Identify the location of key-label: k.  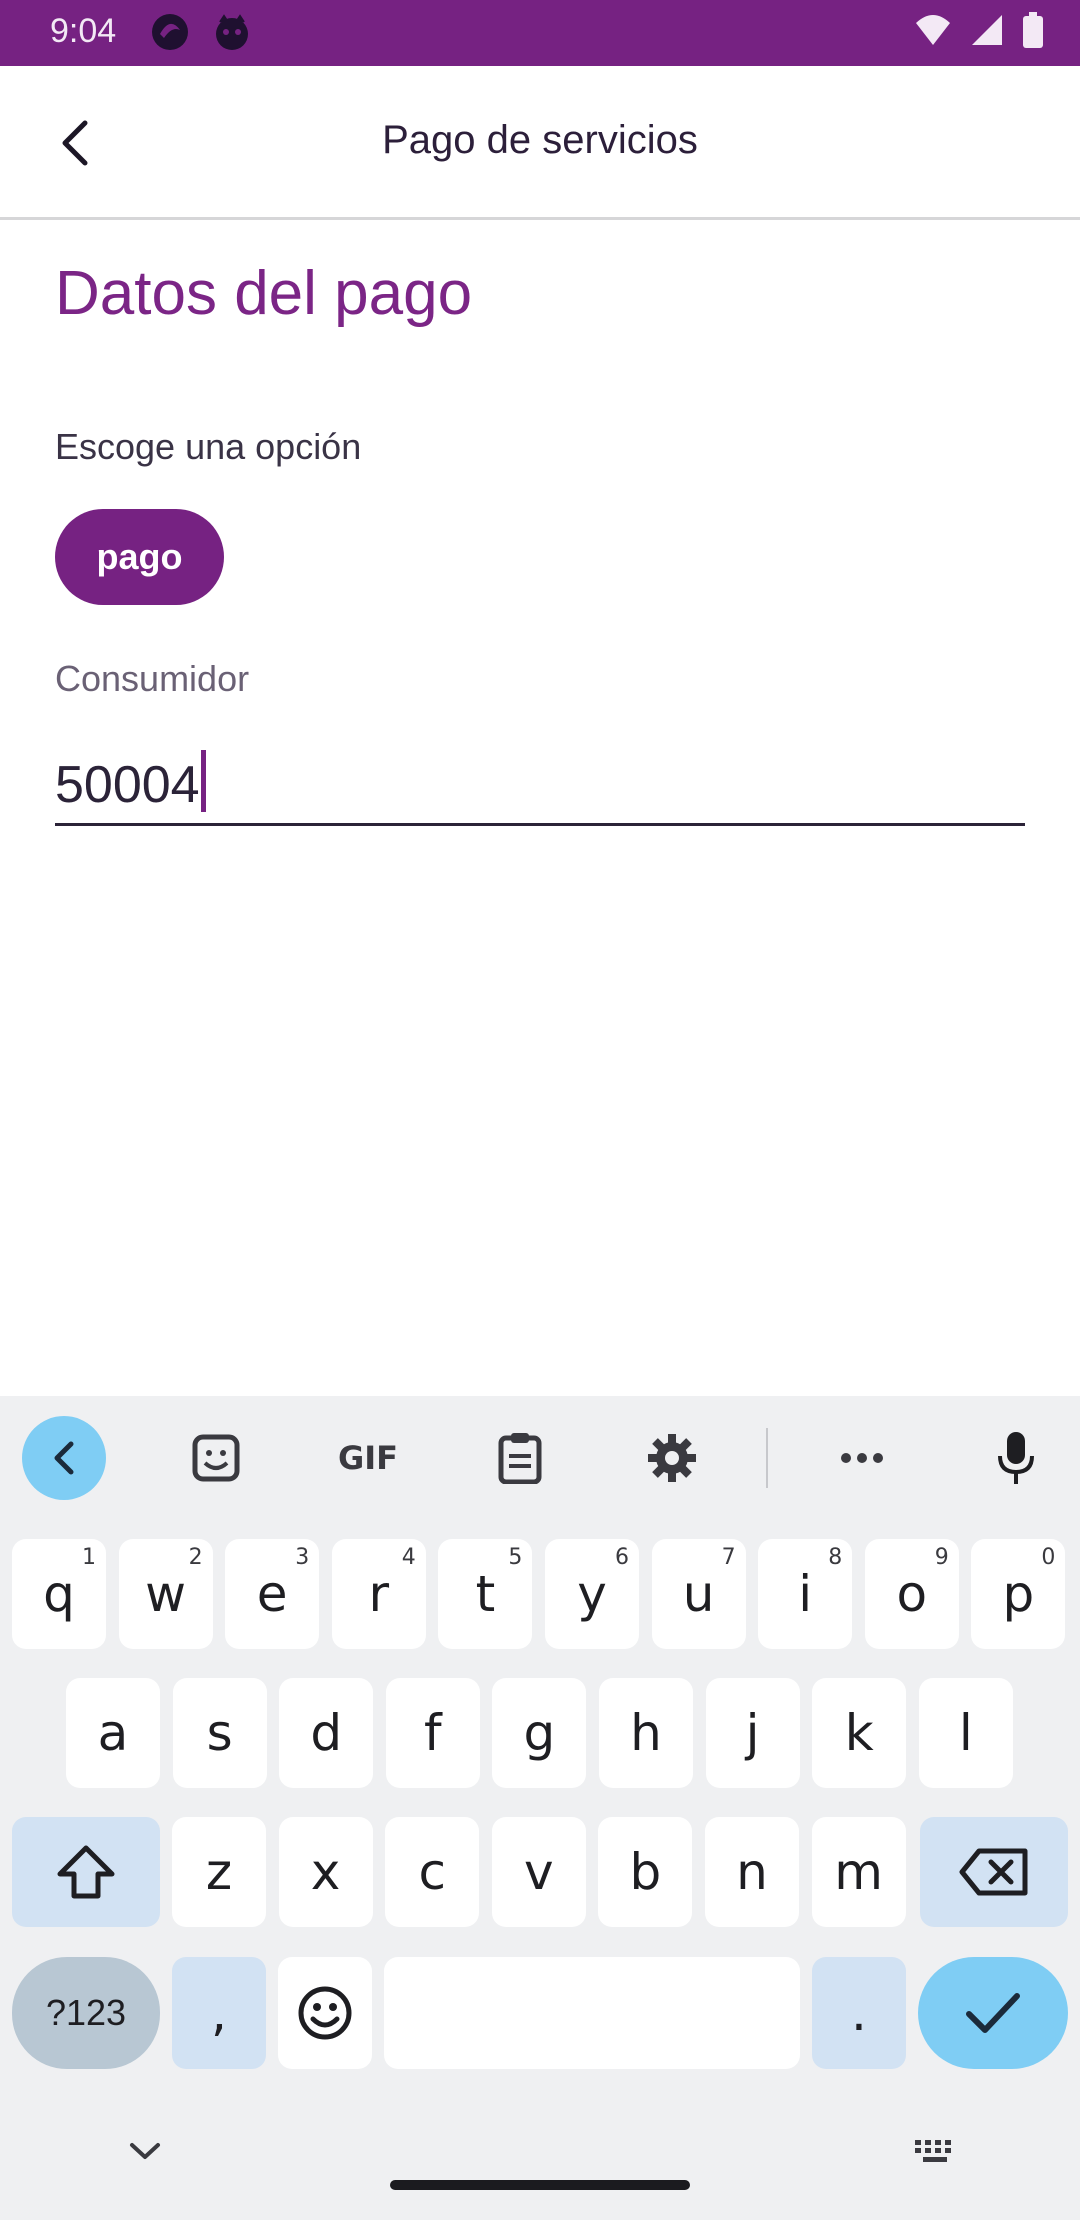
(859, 1733).